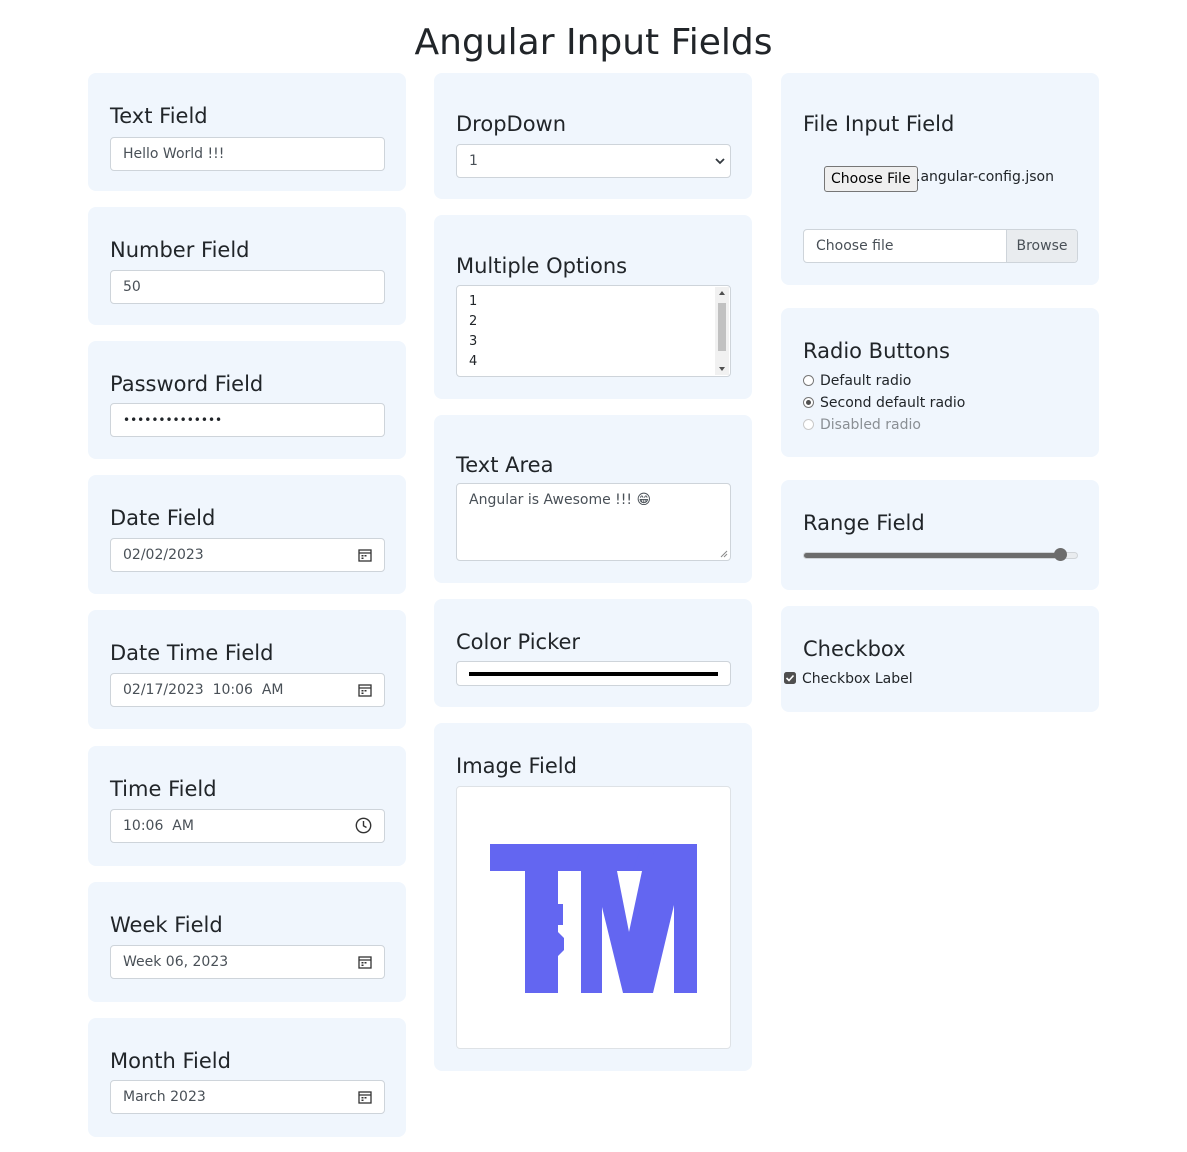 This screenshot has height=1152, width=1187. I want to click on image-field-card: Image Field, so click(593, 897).